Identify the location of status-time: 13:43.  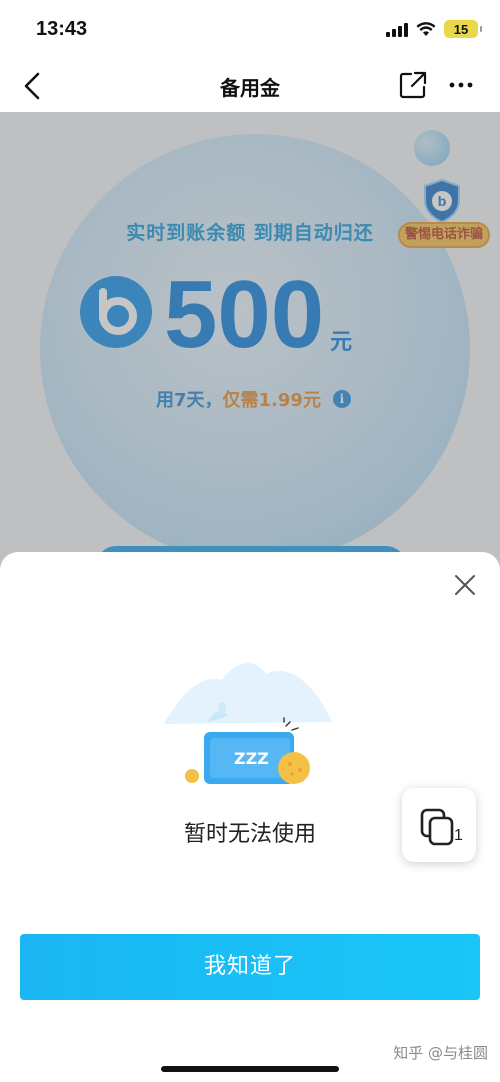
(62, 29).